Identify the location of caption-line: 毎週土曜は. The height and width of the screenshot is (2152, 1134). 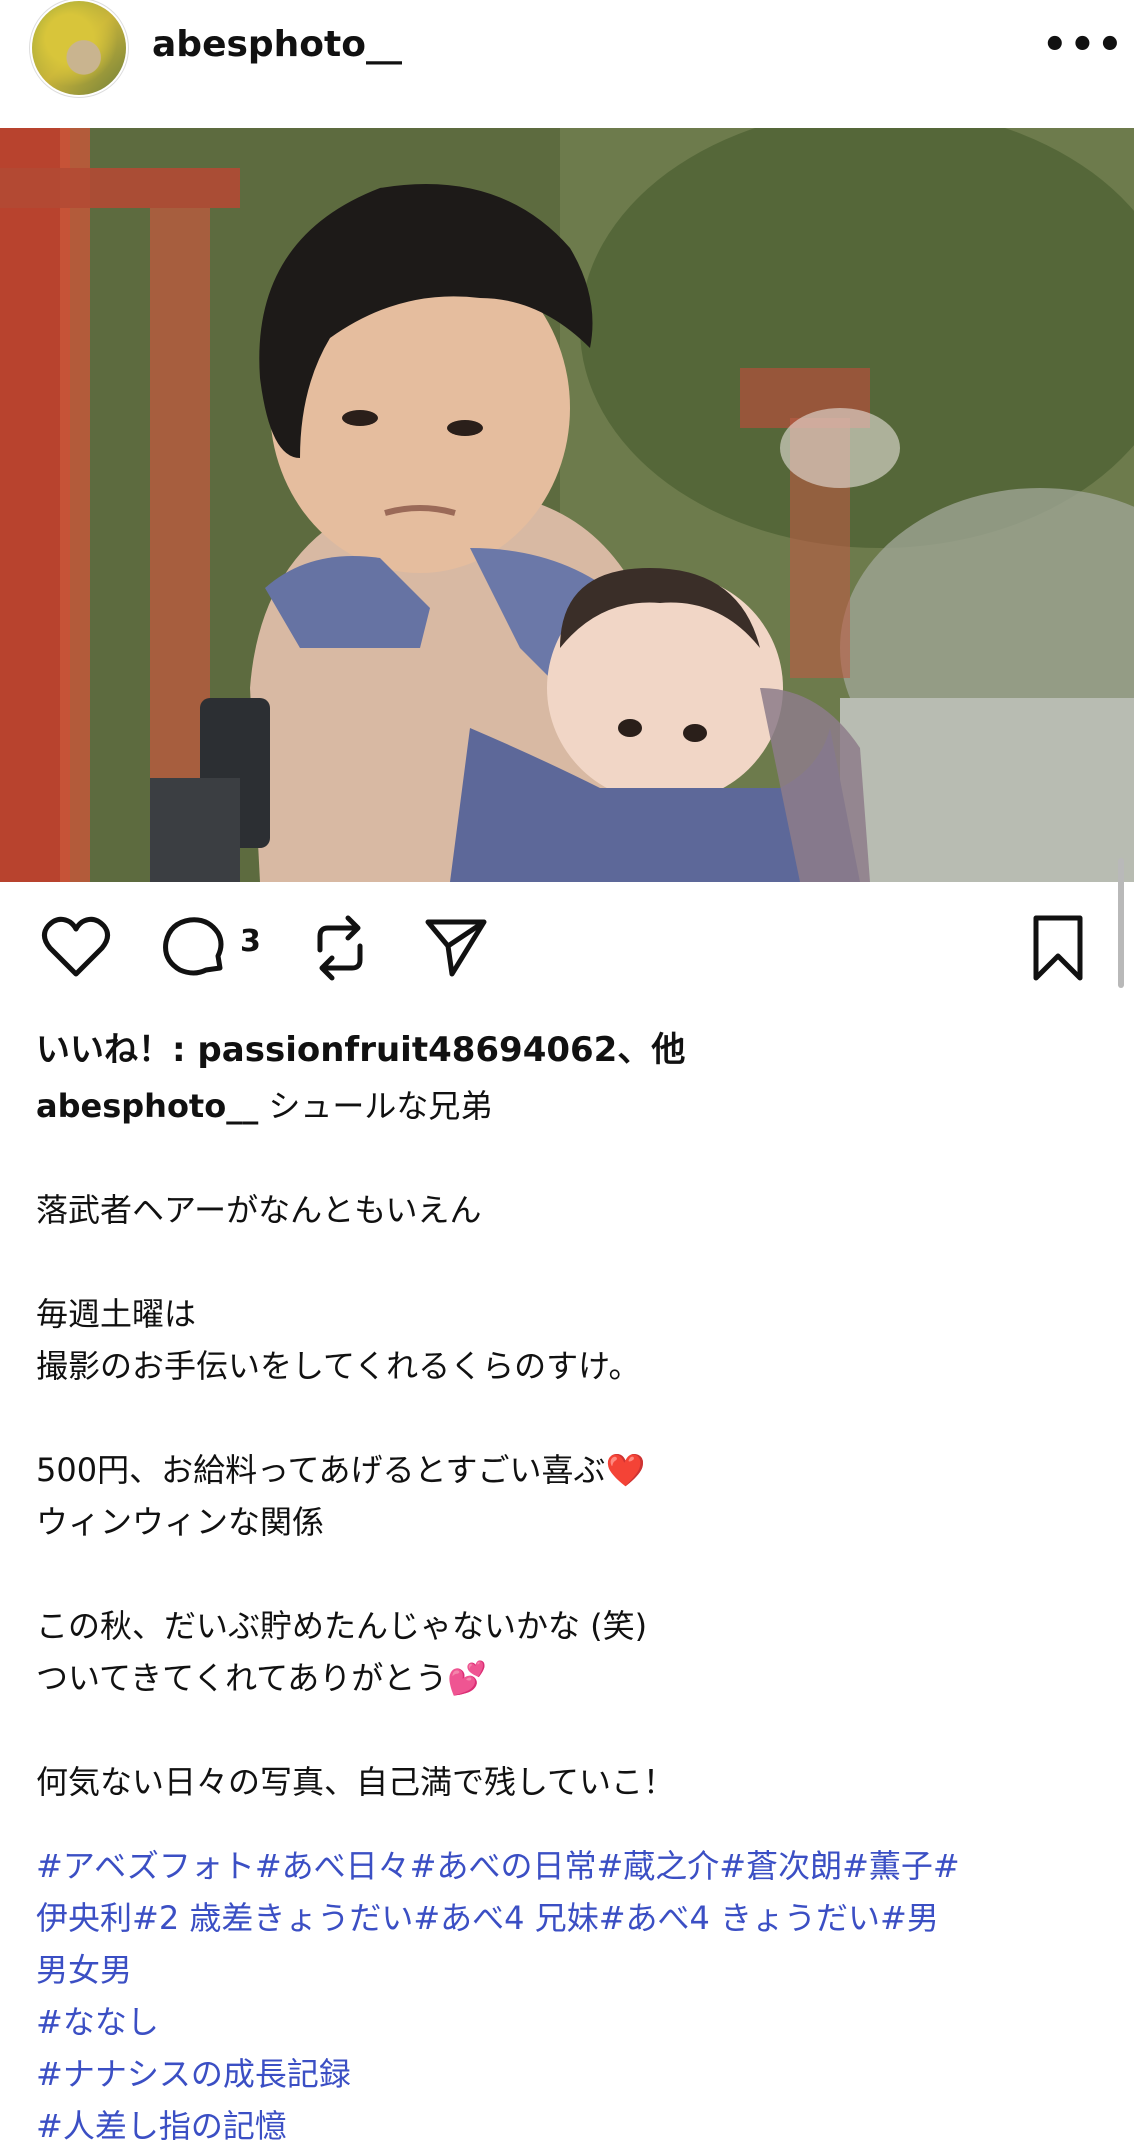
(116, 1314).